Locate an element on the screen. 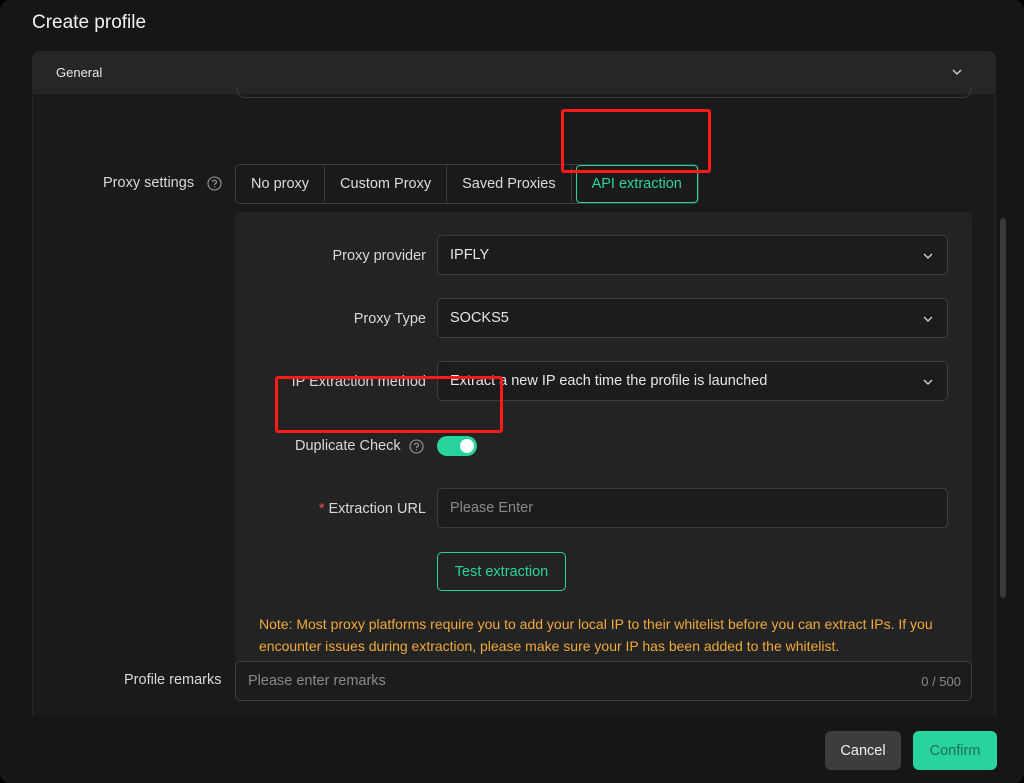  tab-no-proxy: No proxy is located at coordinates (281, 184).